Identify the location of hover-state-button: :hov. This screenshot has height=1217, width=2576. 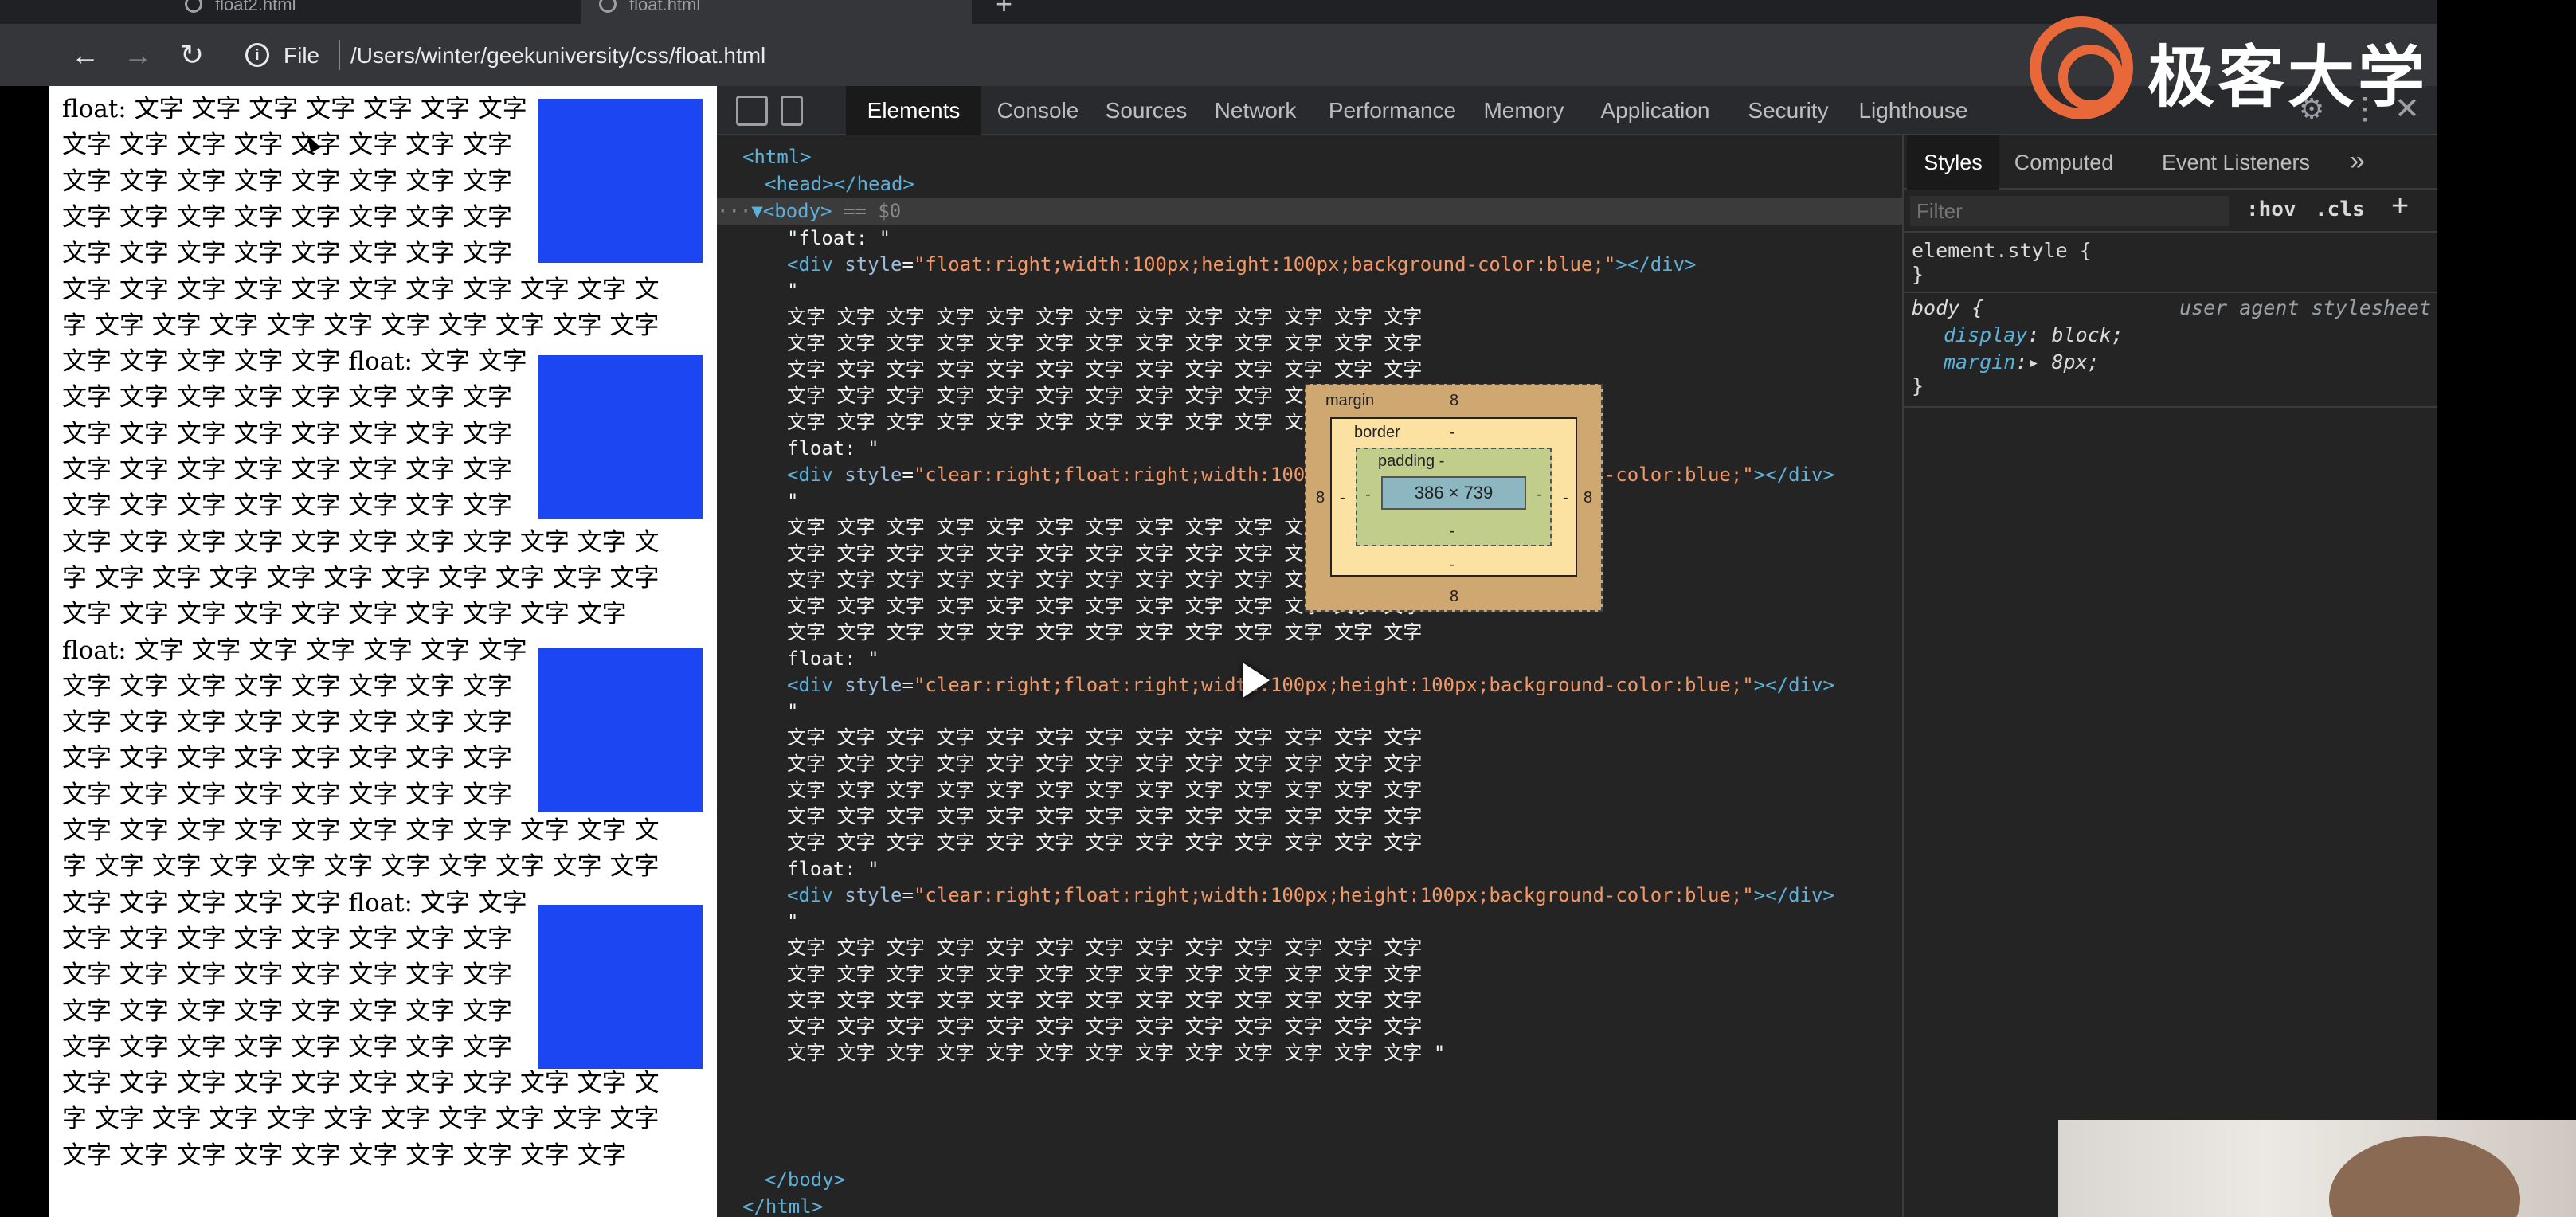
(2271, 209).